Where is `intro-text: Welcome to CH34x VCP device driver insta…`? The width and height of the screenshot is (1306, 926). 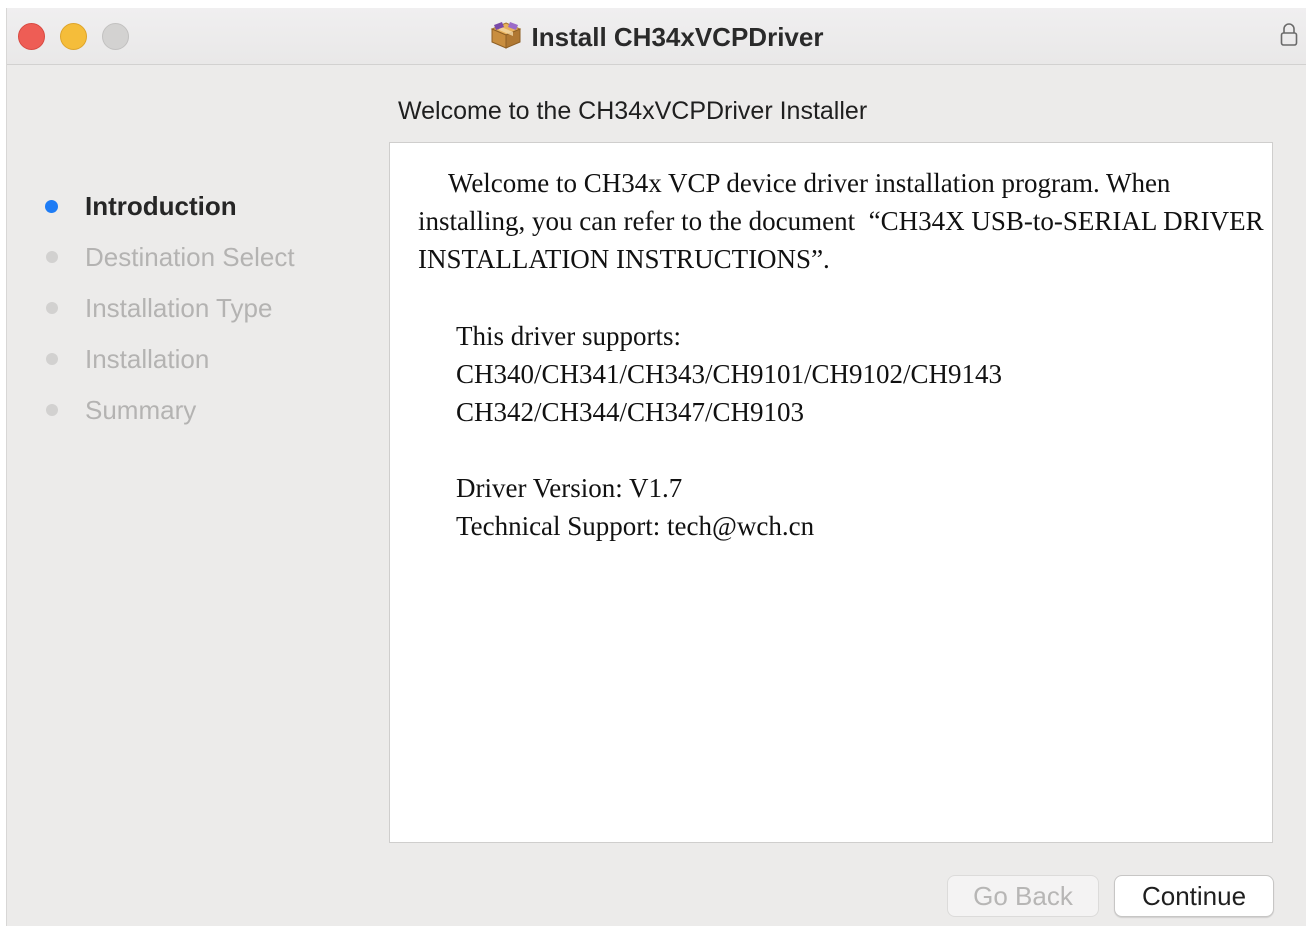
intro-text: Welcome to CH34x VCP device driver insta… is located at coordinates (841, 221).